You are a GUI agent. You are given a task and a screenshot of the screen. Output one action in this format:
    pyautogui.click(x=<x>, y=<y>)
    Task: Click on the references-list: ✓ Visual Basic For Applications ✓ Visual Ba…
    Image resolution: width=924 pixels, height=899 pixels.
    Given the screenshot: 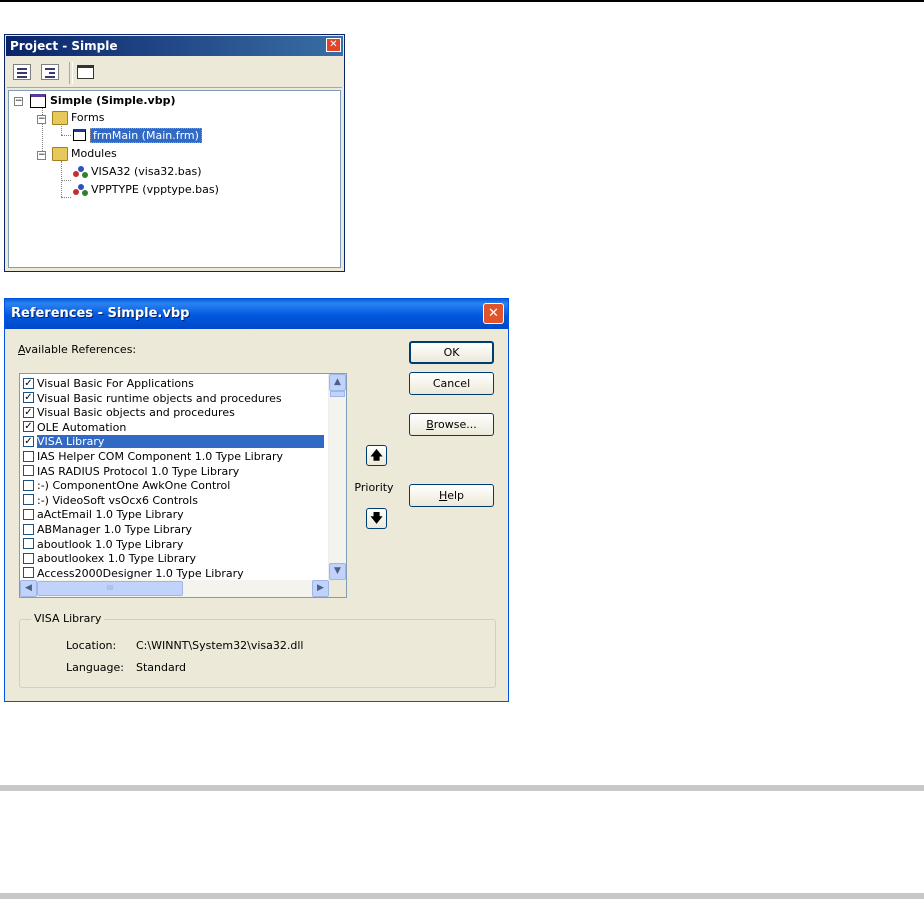 What is the action you would take?
    pyautogui.click(x=183, y=485)
    